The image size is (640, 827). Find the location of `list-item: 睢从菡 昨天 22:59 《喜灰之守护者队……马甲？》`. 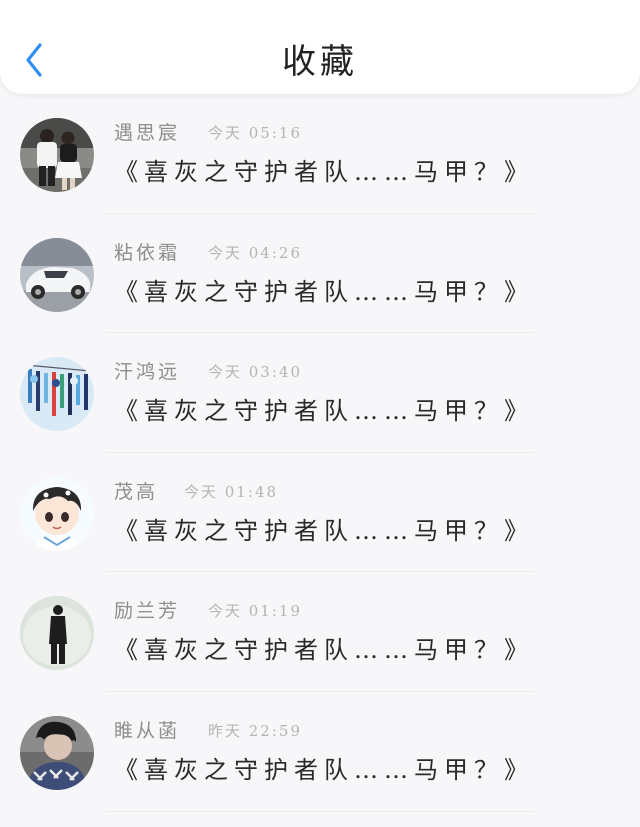

list-item: 睢从菡 昨天 22:59 《喜灰之守护者队……马甲？》 is located at coordinates (320, 752).